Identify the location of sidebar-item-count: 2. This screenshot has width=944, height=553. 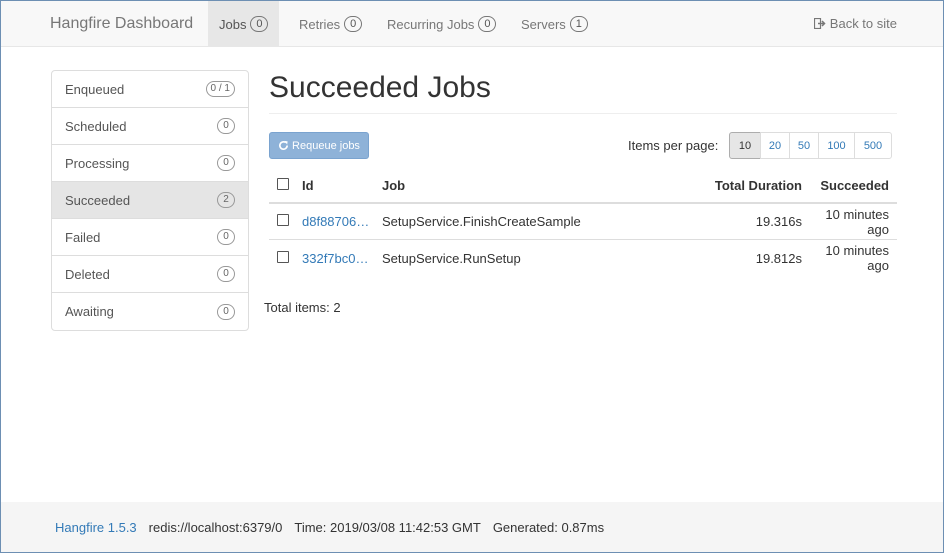
(226, 200).